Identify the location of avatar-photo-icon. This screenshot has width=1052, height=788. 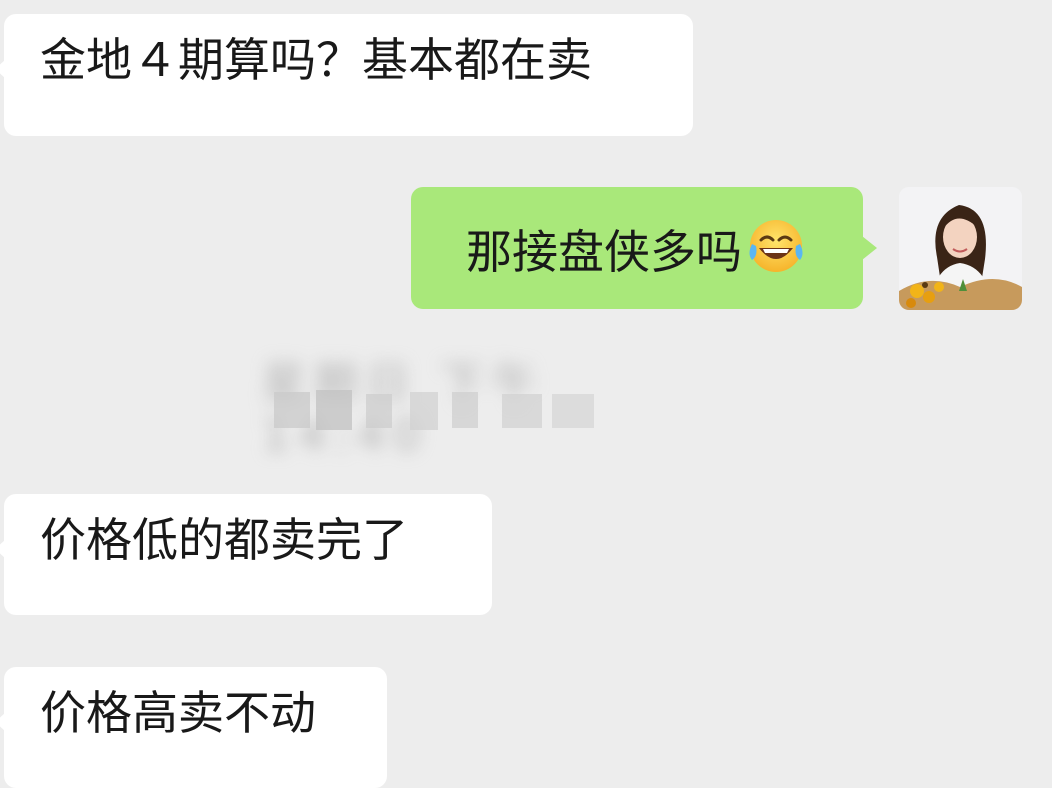
(960, 248).